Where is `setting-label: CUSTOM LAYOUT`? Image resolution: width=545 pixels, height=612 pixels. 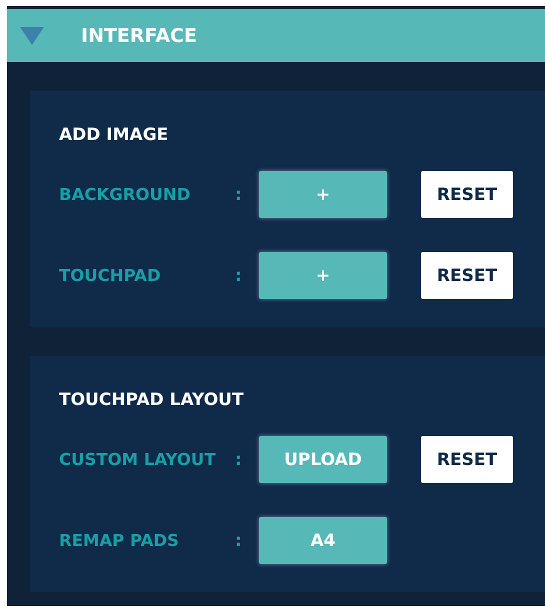
setting-label: CUSTOM LAYOUT is located at coordinates (138, 459).